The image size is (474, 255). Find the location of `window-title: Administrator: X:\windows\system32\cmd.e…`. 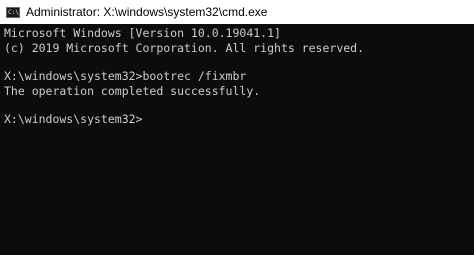

window-title: Administrator: X:\windows\system32\cmd.e… is located at coordinates (147, 12).